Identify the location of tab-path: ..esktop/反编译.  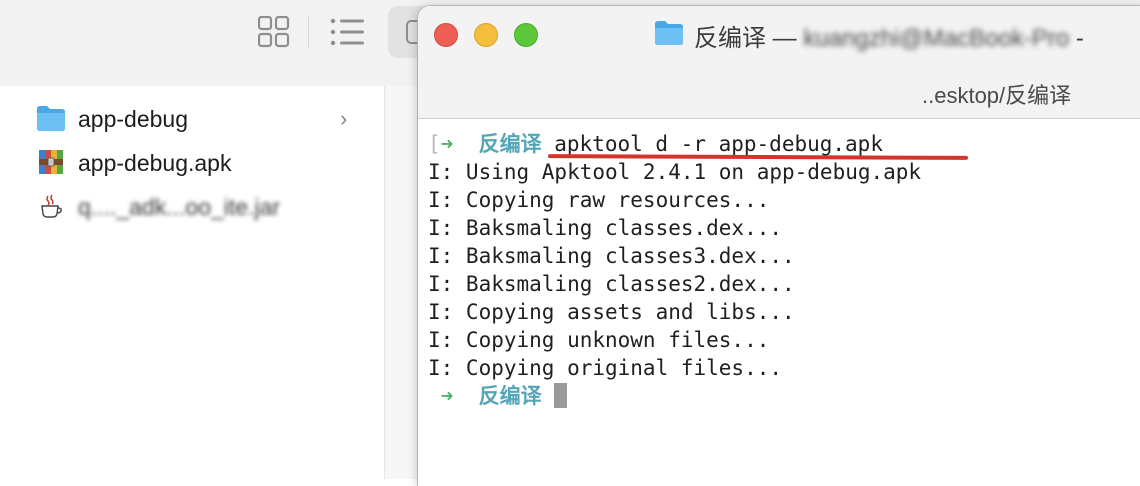
(997, 95).